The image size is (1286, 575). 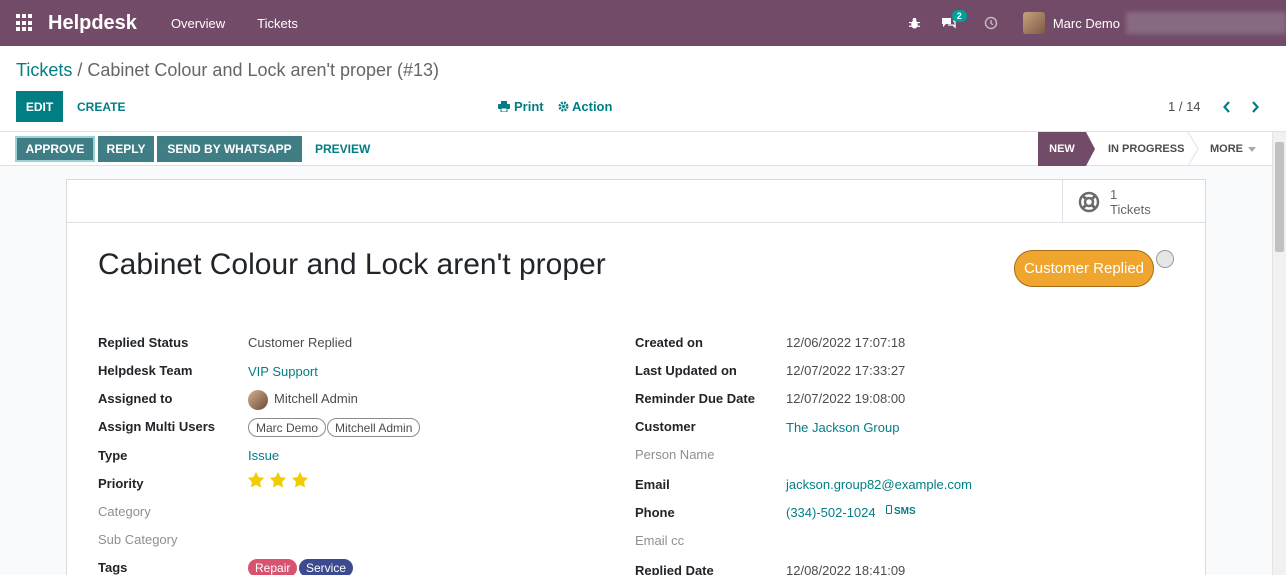 I want to click on sub-category-label: Sub Category, so click(x=138, y=539).